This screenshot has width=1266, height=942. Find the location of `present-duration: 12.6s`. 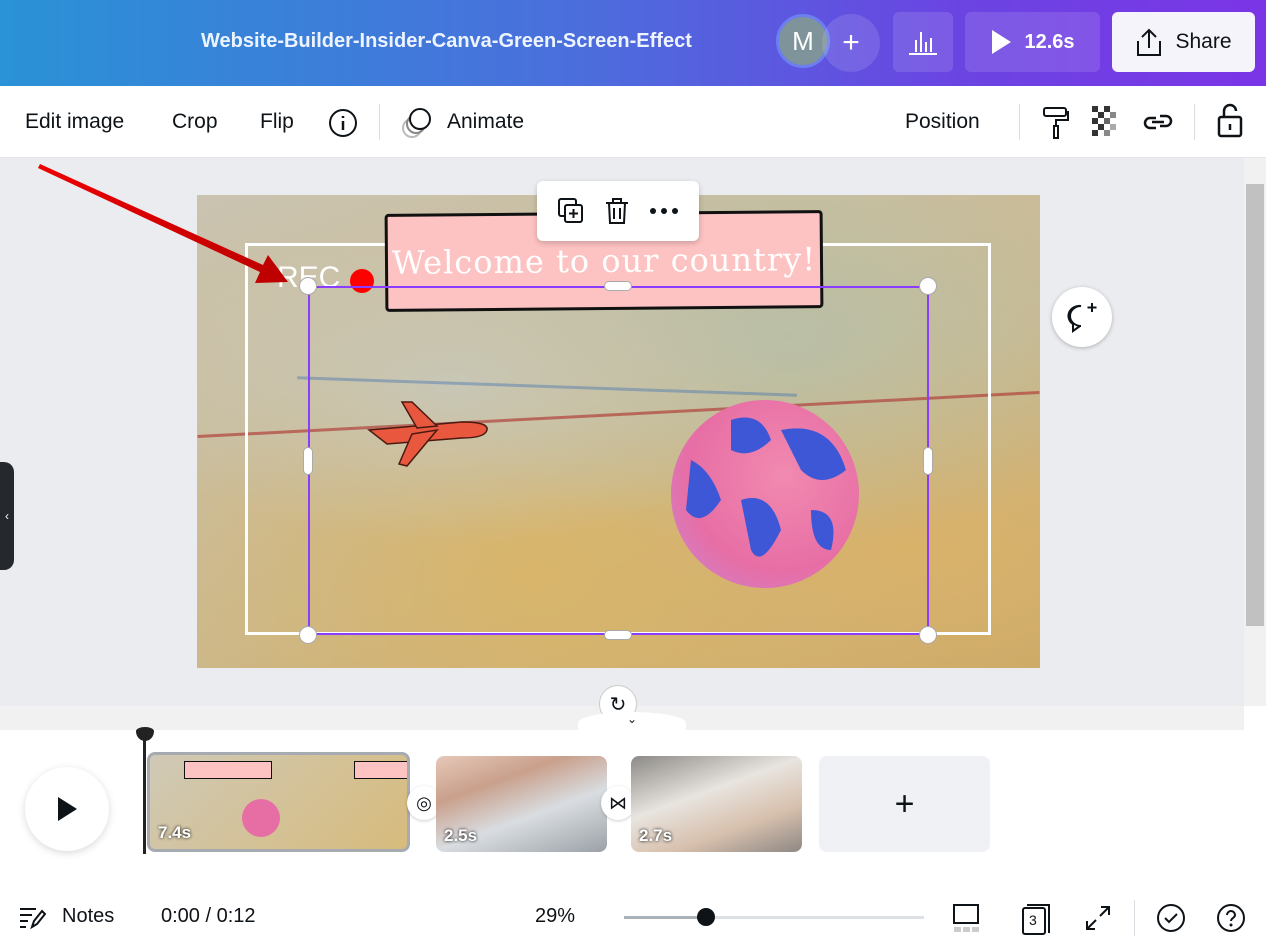

present-duration: 12.6s is located at coordinates (1049, 41).